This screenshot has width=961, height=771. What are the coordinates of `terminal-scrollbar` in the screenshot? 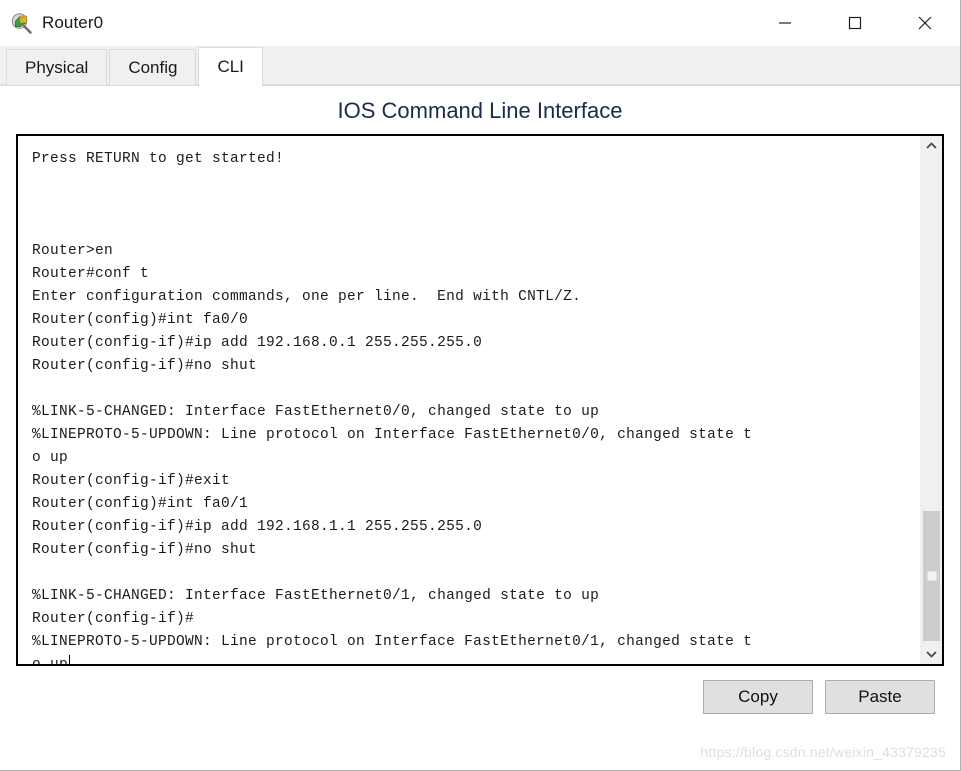 It's located at (931, 400).